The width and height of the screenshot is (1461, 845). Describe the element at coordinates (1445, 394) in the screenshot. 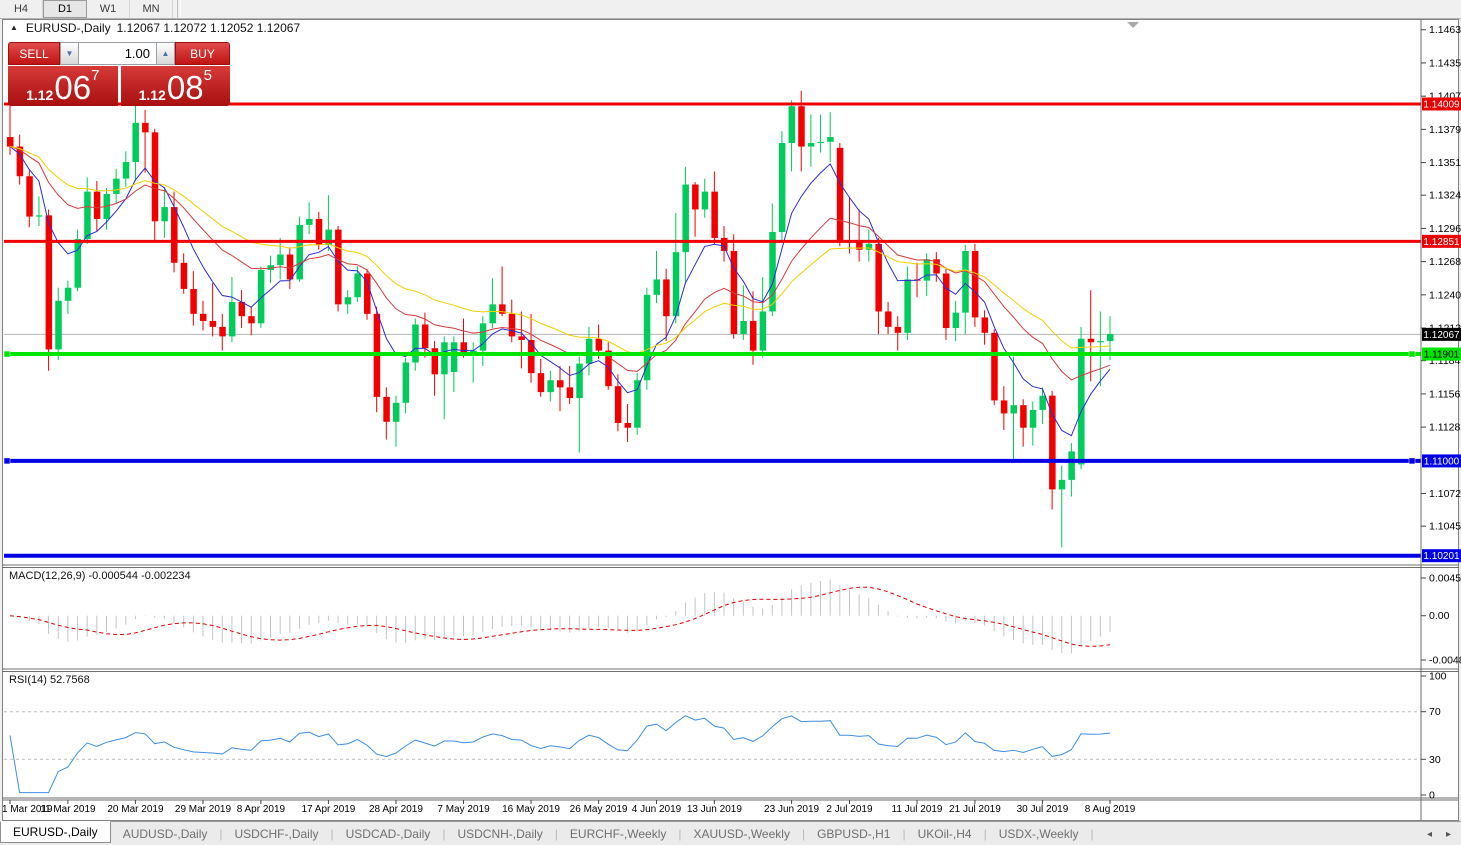

I see `price-tick-label: 1.11565` at that location.